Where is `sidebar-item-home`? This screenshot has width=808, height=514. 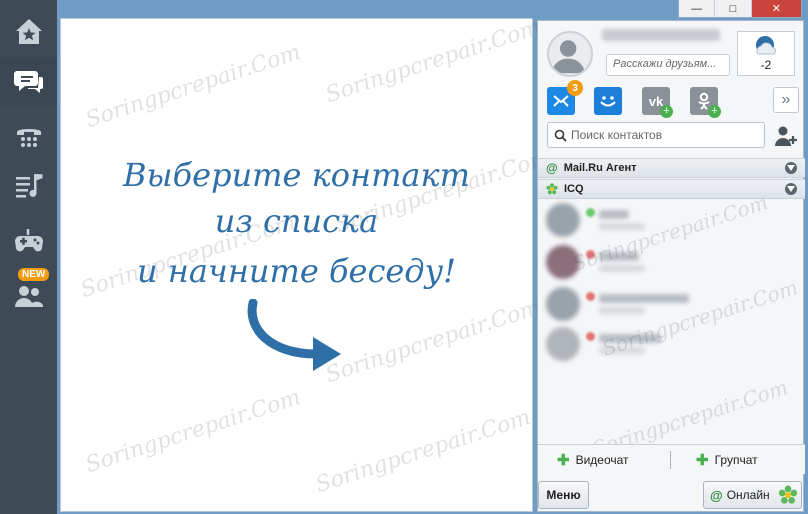 sidebar-item-home is located at coordinates (28, 32).